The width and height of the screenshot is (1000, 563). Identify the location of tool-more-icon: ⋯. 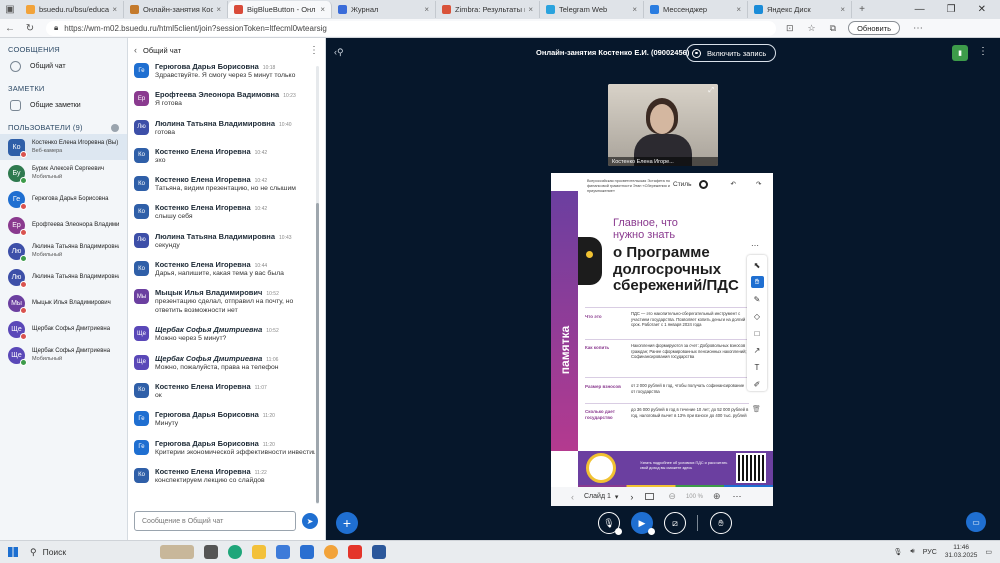
(755, 245).